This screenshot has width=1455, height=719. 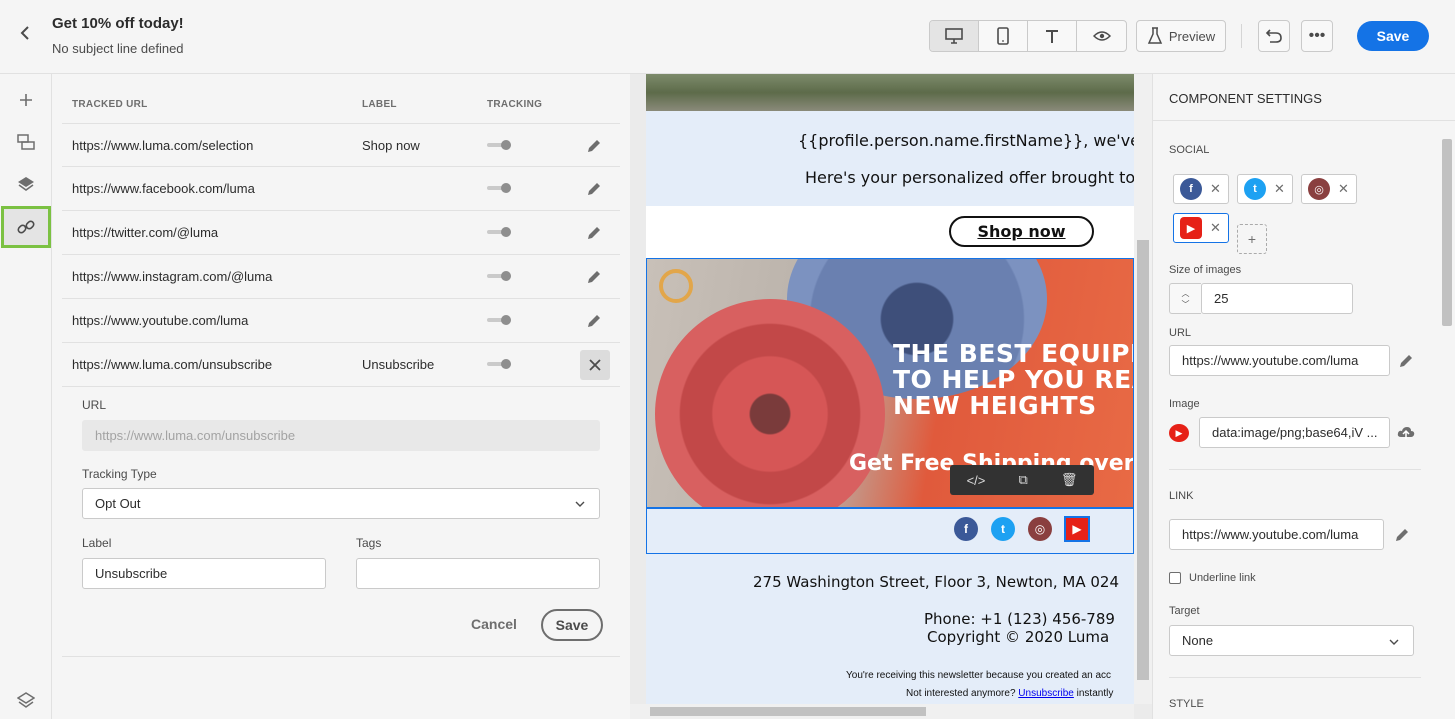 I want to click on close-edit-button, so click(x=595, y=365).